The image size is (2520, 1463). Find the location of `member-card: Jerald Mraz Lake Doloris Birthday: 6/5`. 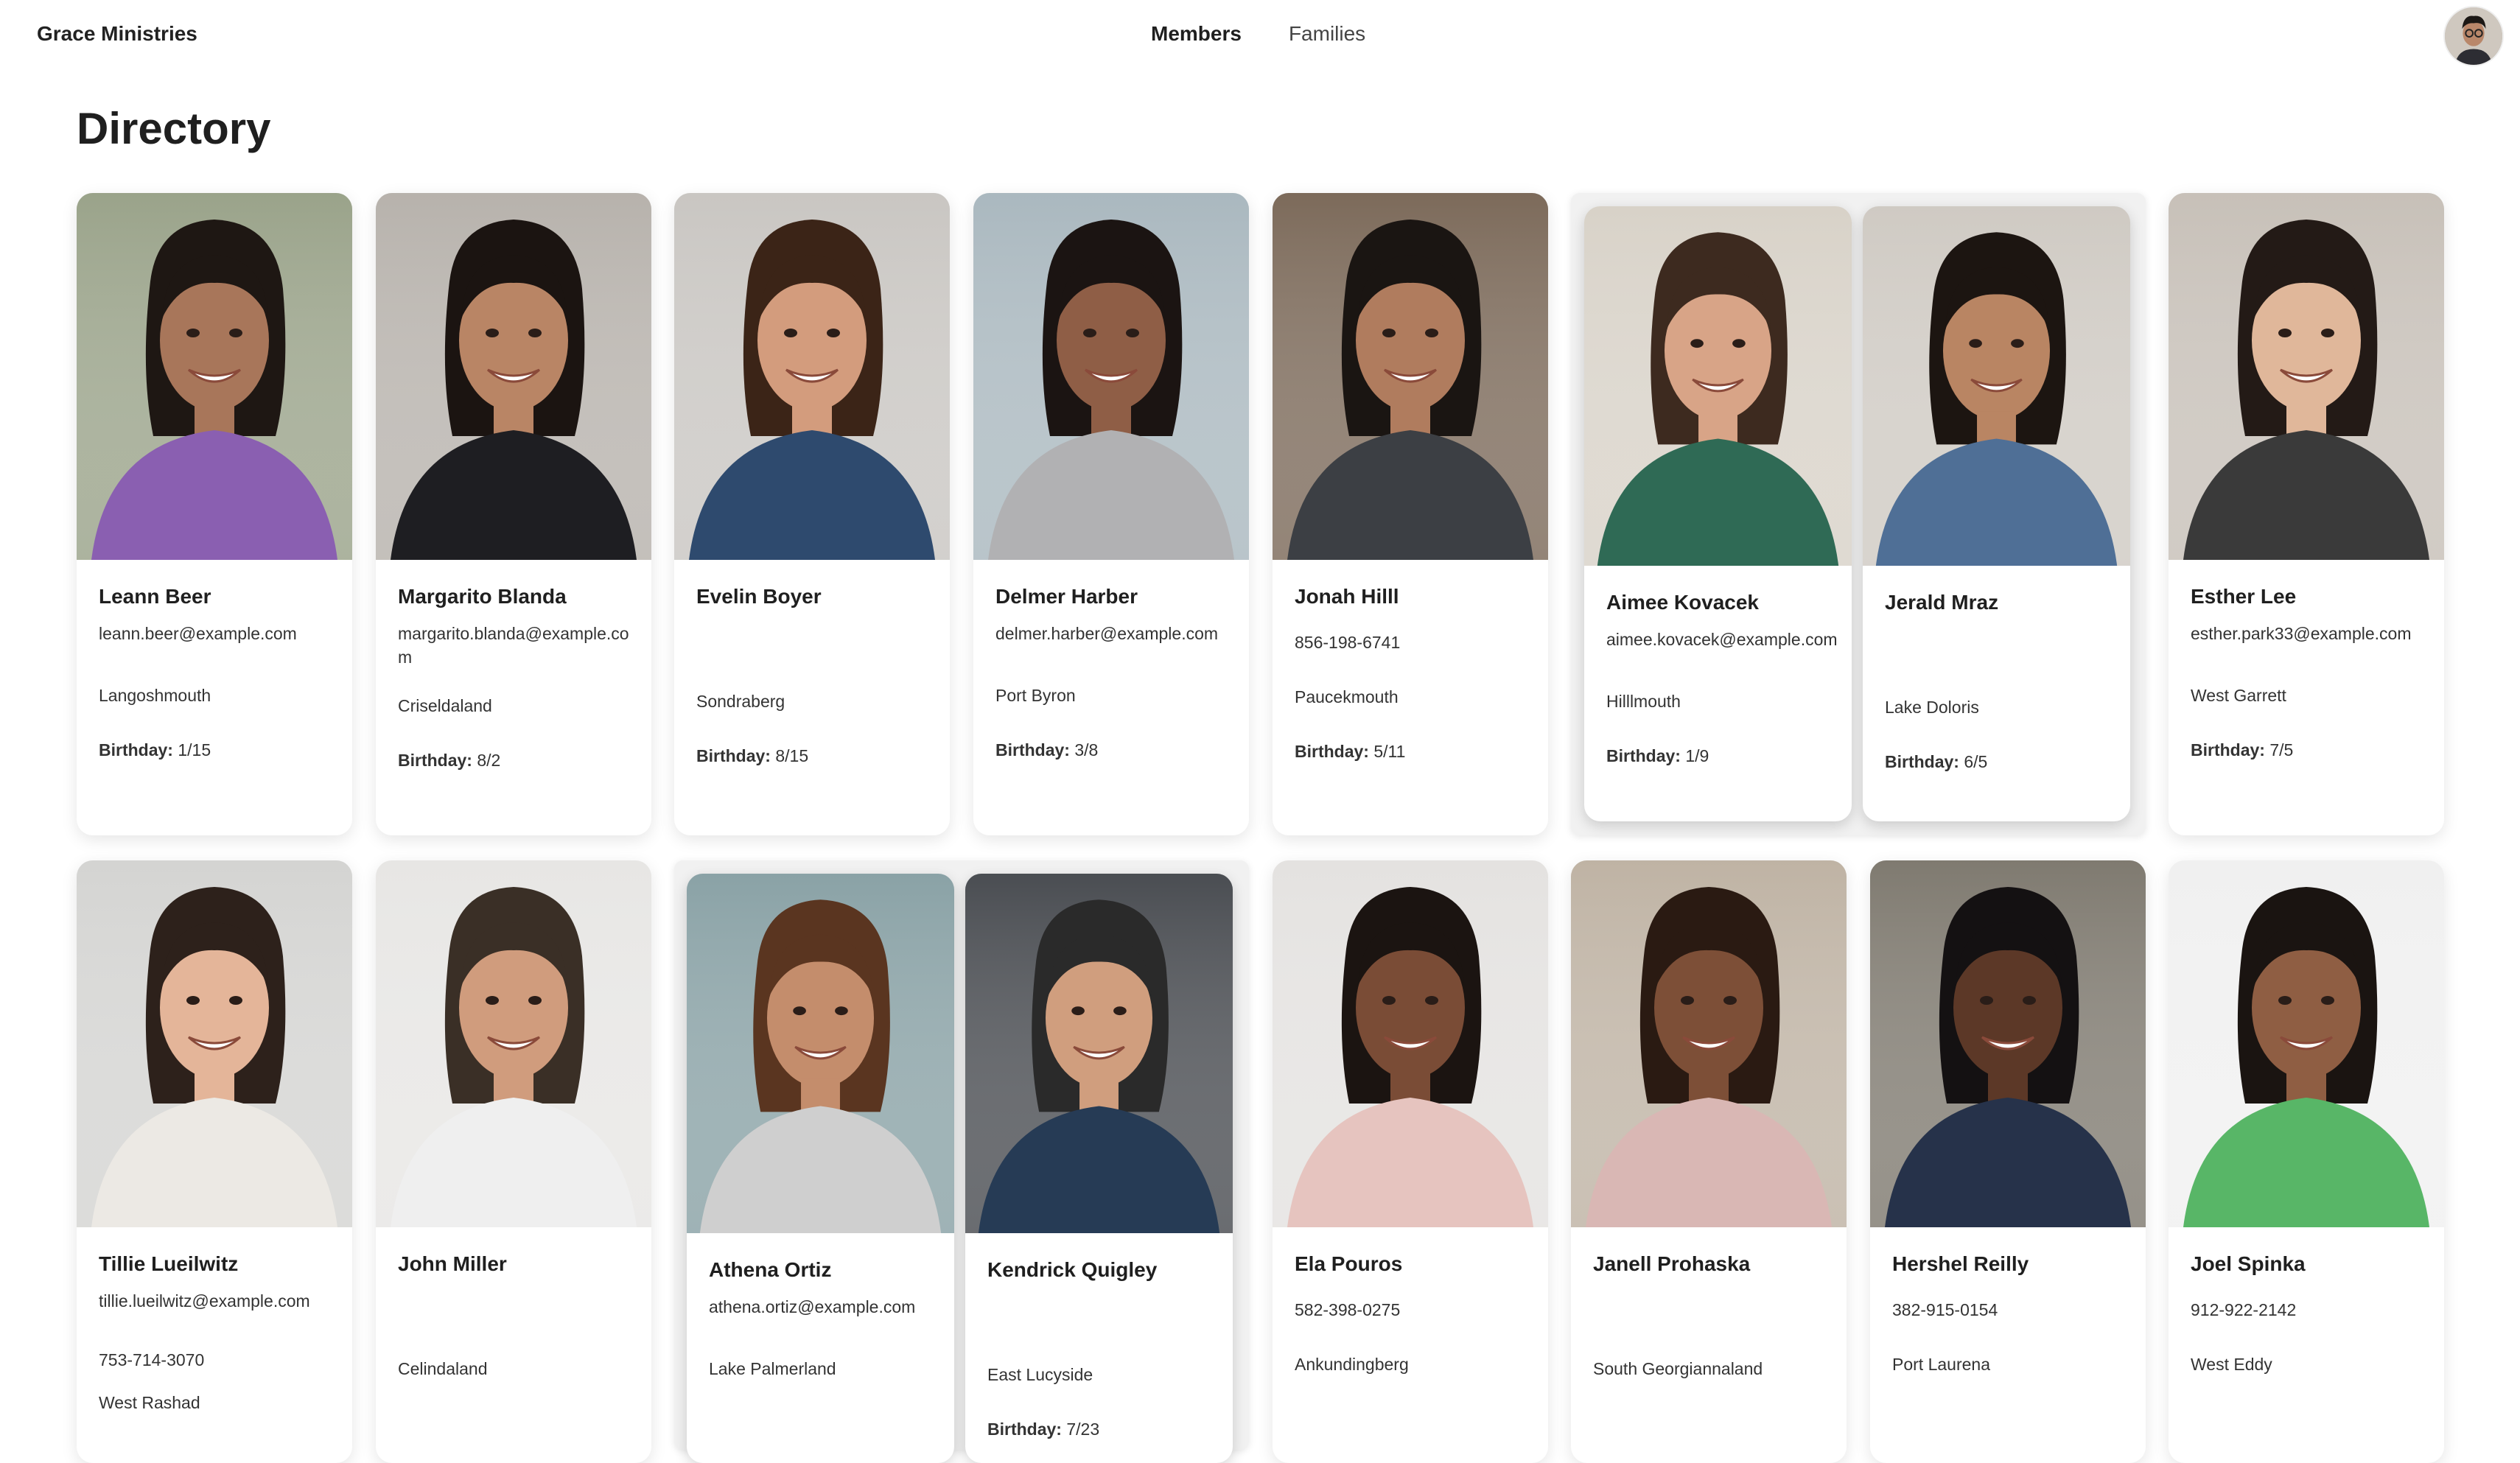

member-card: Jerald Mraz Lake Doloris Birthday: 6/5 is located at coordinates (1996, 513).